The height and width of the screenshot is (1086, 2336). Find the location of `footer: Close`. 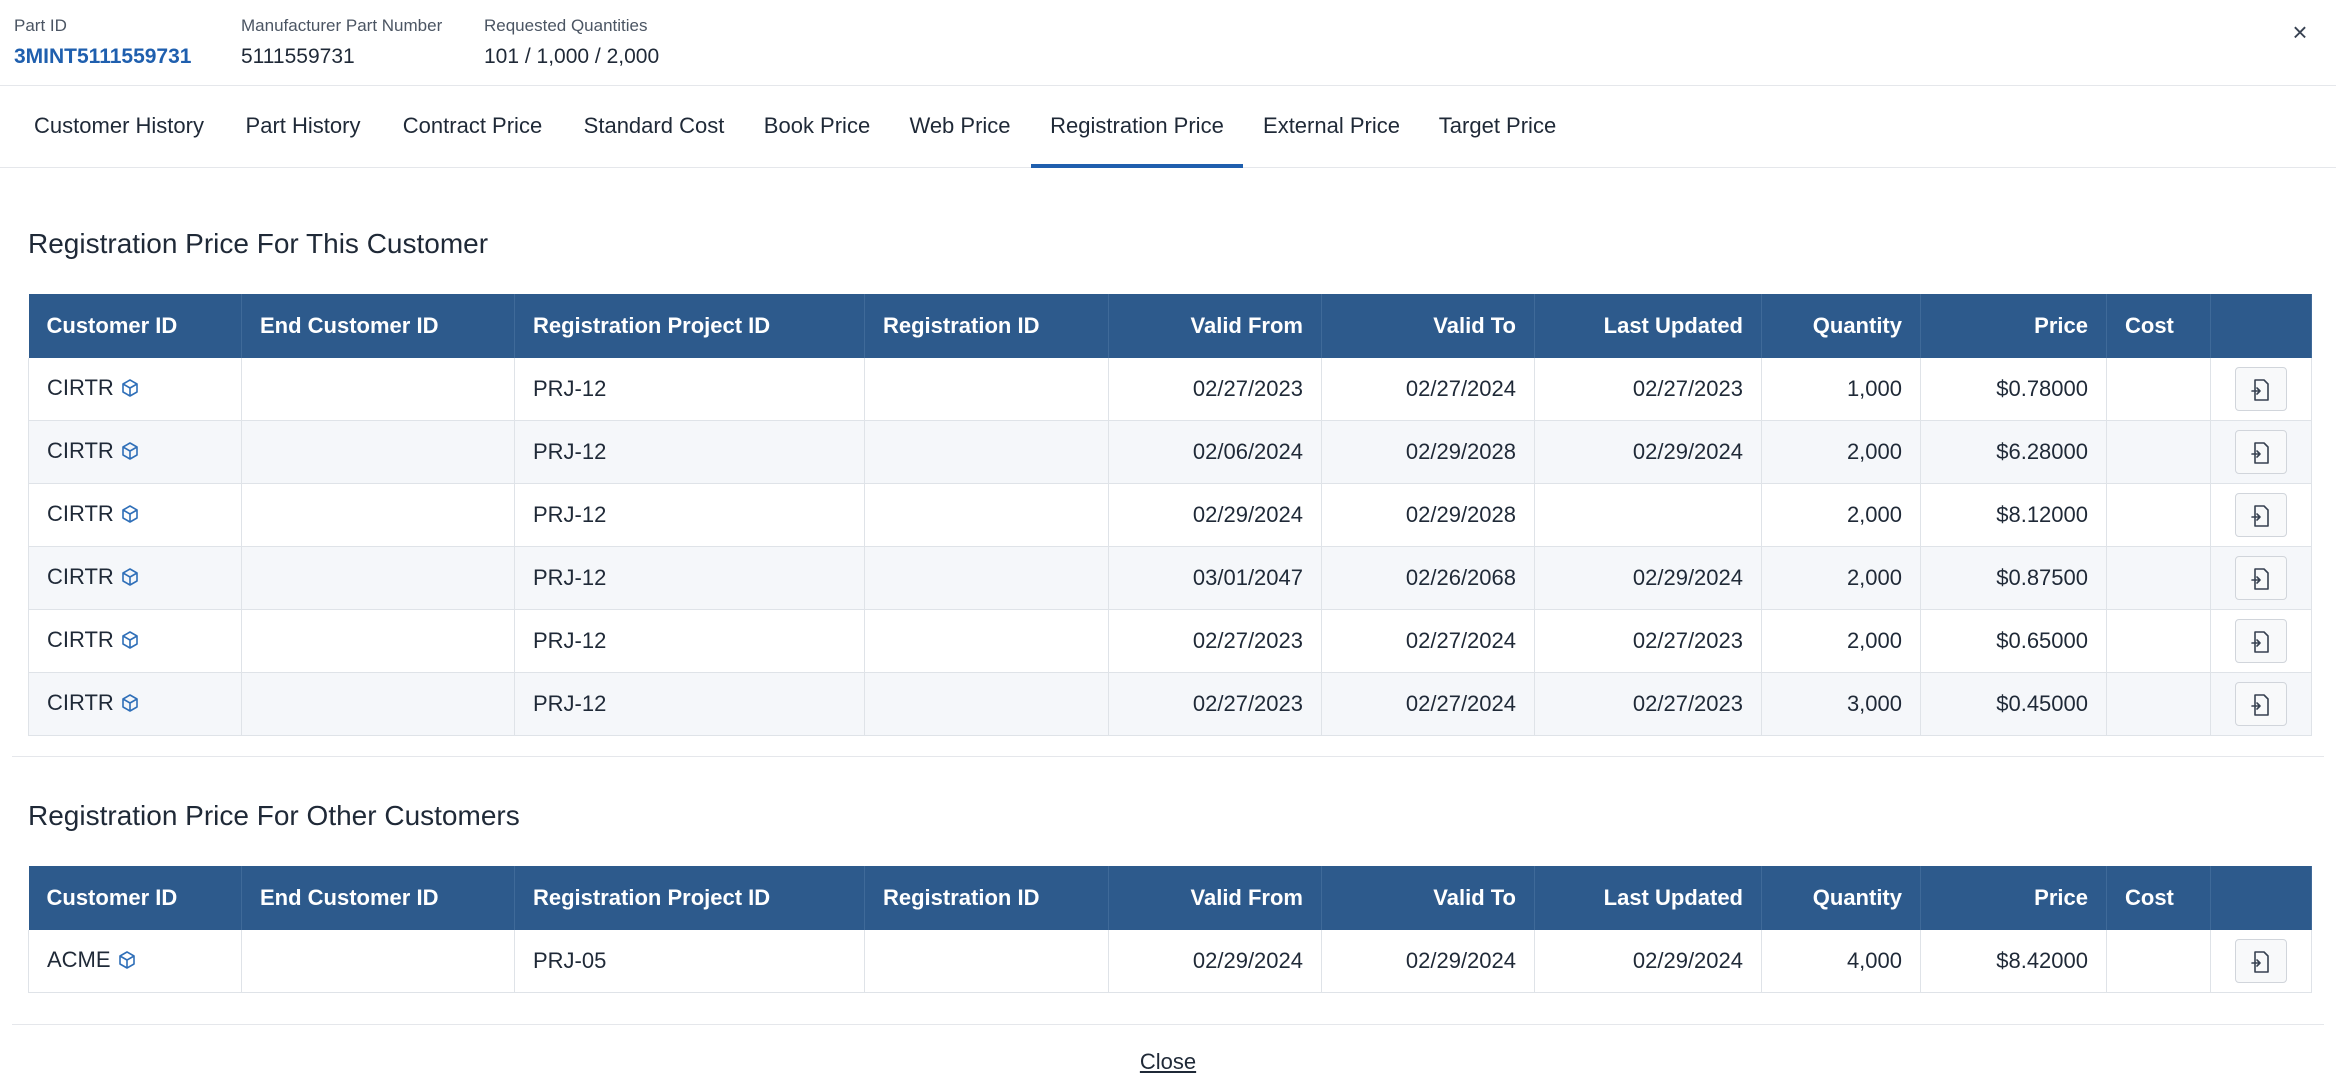

footer: Close is located at coordinates (1168, 1062).